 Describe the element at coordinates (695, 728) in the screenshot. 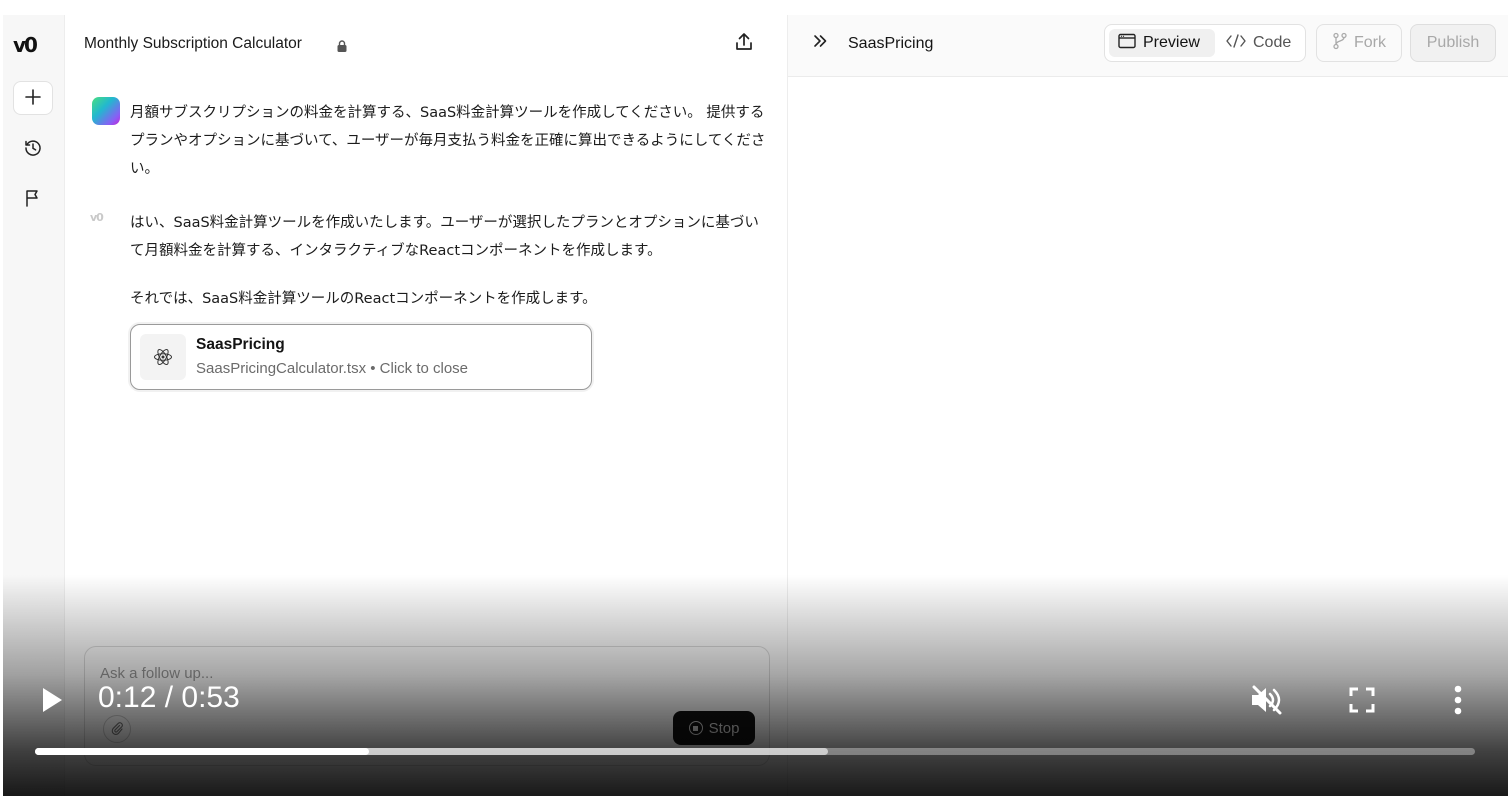

I see `stop-icon` at that location.